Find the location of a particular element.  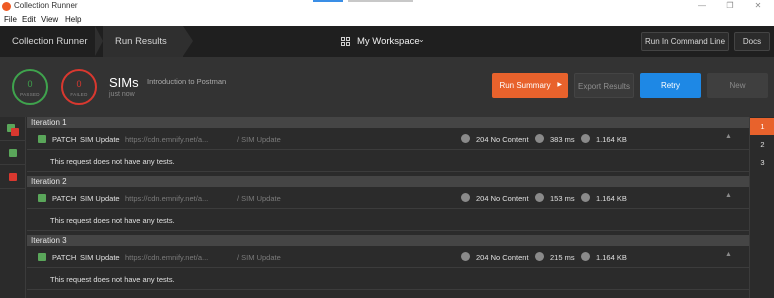

iteration-sidebar is located at coordinates (13, 207).